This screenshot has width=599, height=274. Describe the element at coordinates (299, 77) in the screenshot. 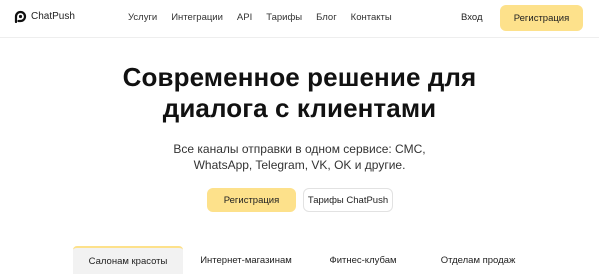

I see `hero-title-line-1: Современное решение для` at that location.